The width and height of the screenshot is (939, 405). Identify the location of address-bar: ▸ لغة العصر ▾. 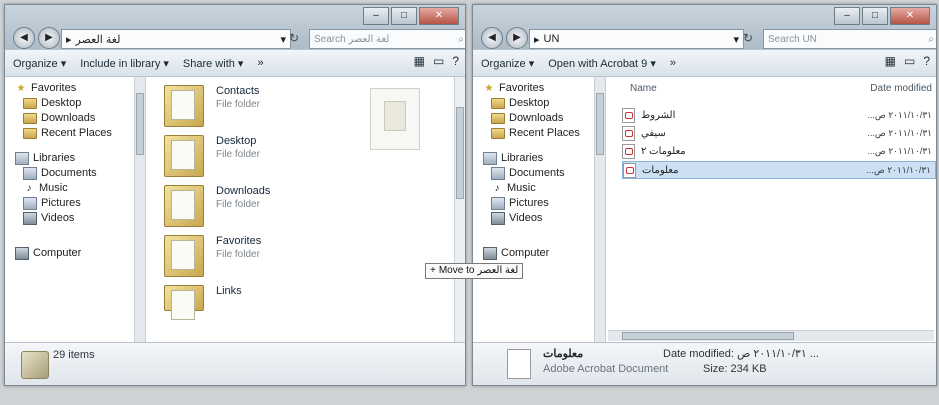
(176, 39).